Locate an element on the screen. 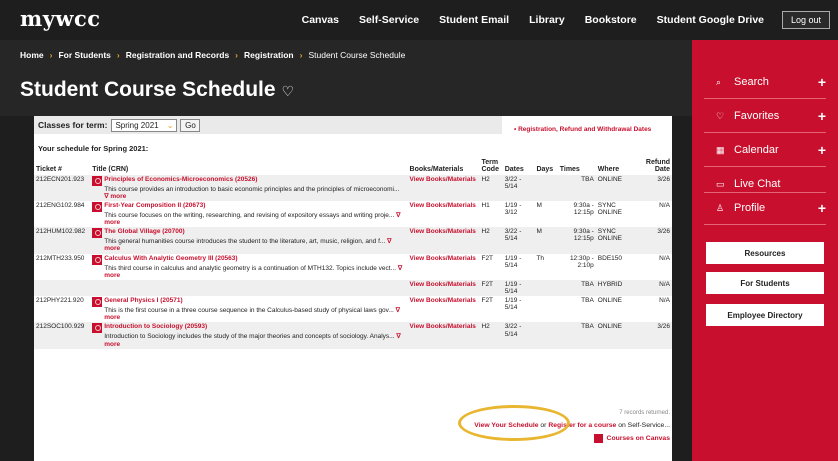  times-cell: 12:30p - 2:10p is located at coordinates (576, 266).